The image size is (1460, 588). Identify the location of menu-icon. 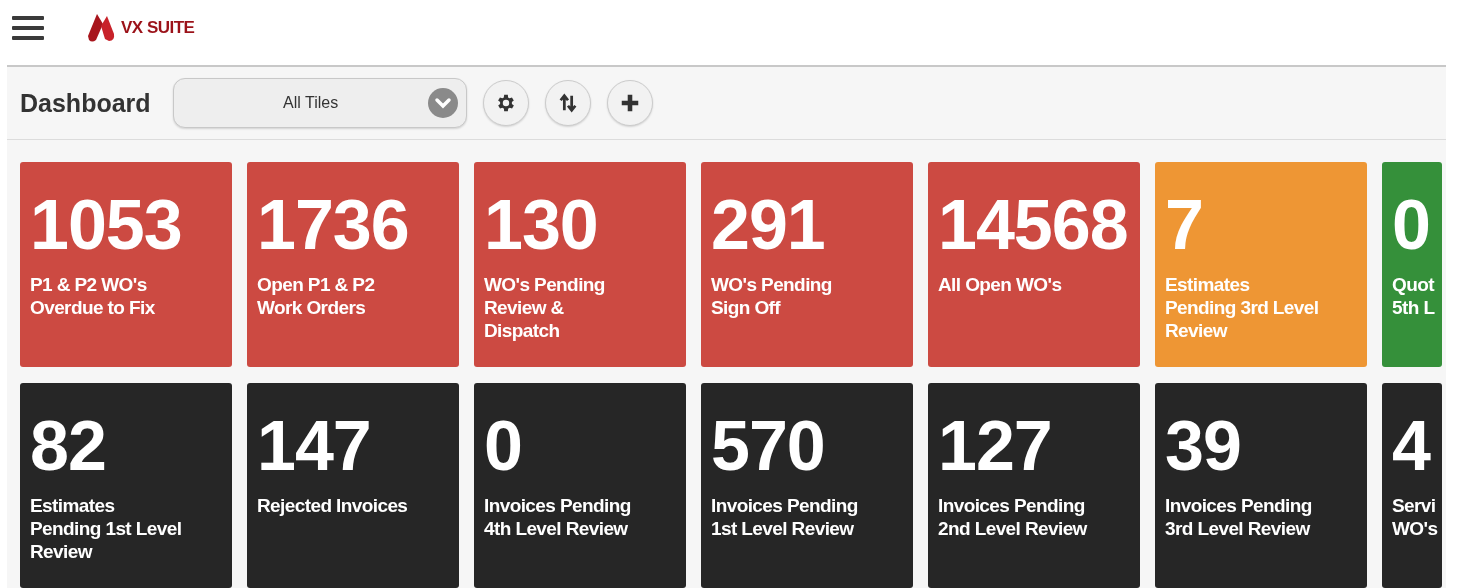
(28, 27).